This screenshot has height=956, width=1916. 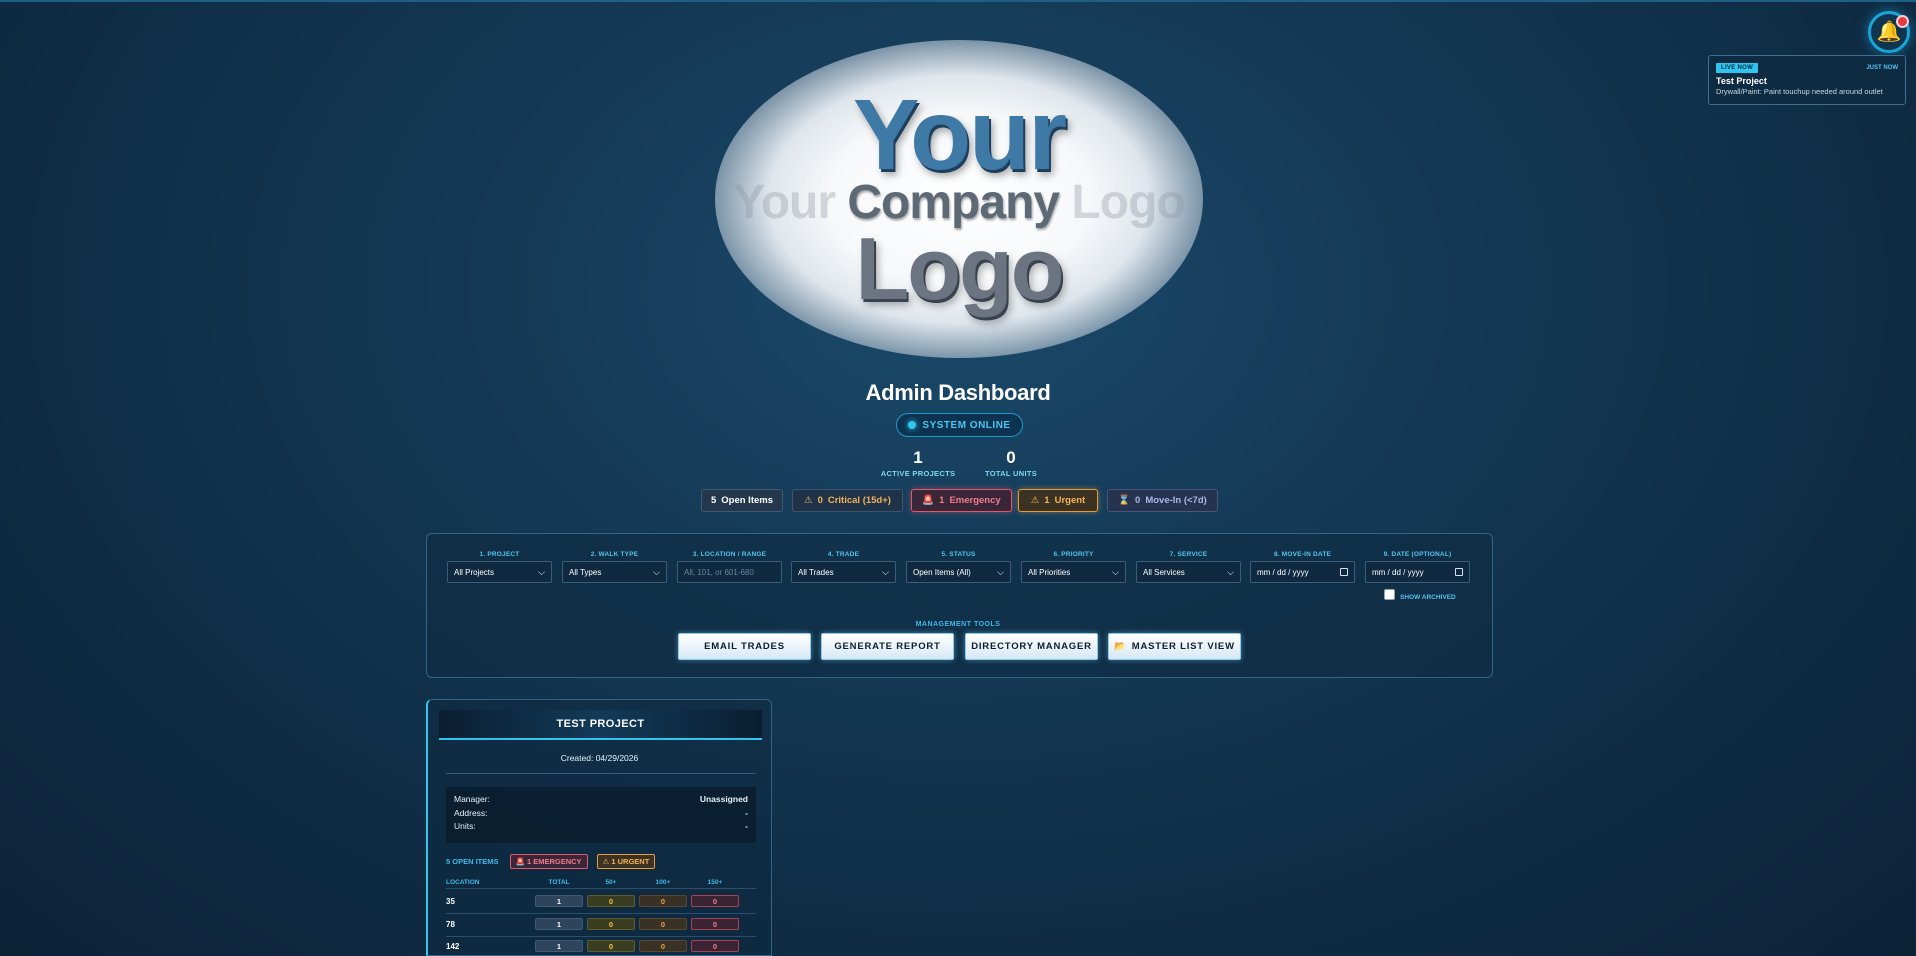 What do you see at coordinates (961, 500) in the screenshot?
I see `emergency-chip: 🚨 1 Emergency` at bounding box center [961, 500].